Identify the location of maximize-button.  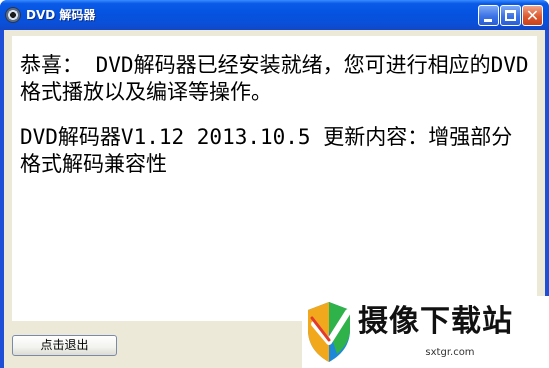
(510, 15).